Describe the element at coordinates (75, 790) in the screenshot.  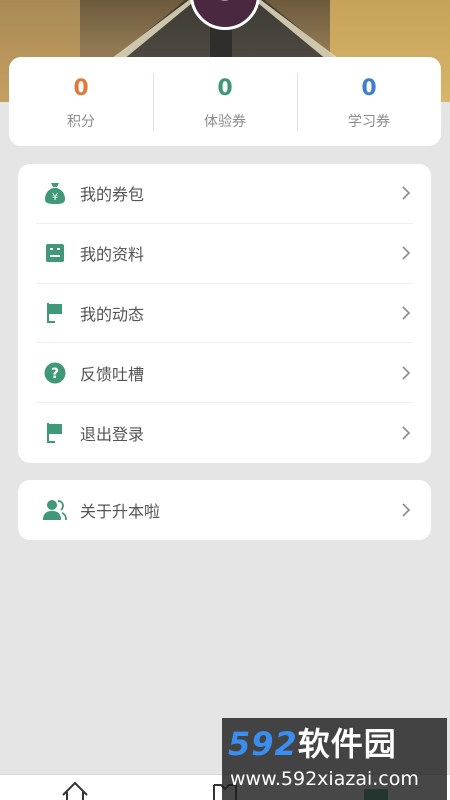
I see `home-icon` at that location.